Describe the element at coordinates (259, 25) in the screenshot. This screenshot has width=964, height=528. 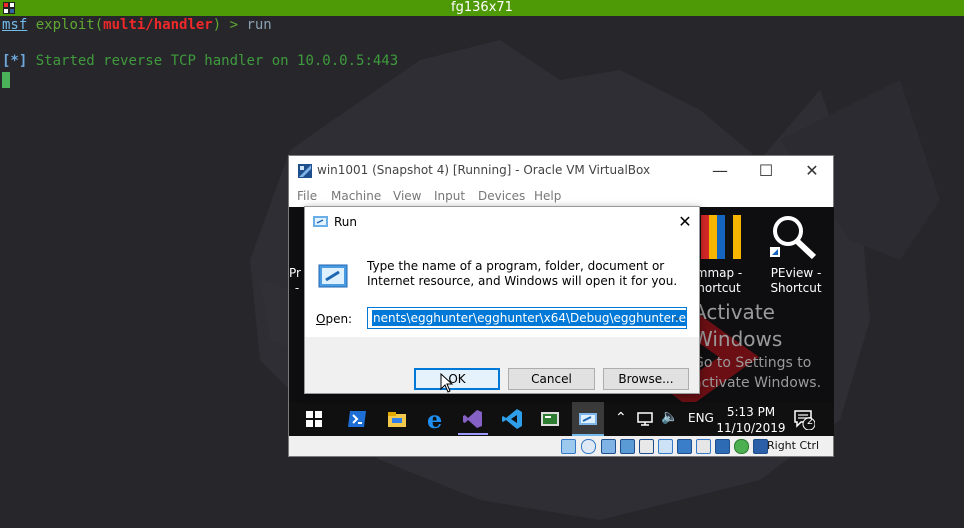
I see `command-text: run` at that location.